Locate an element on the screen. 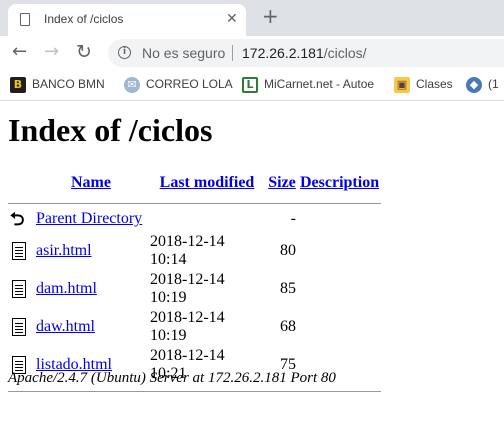 The width and height of the screenshot is (504, 426). sort-by-modified-link: Last modified is located at coordinates (207, 182).